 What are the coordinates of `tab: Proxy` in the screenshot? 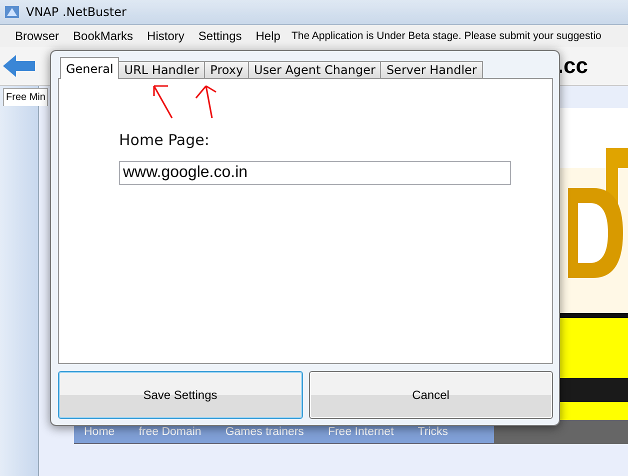 It's located at (227, 70).